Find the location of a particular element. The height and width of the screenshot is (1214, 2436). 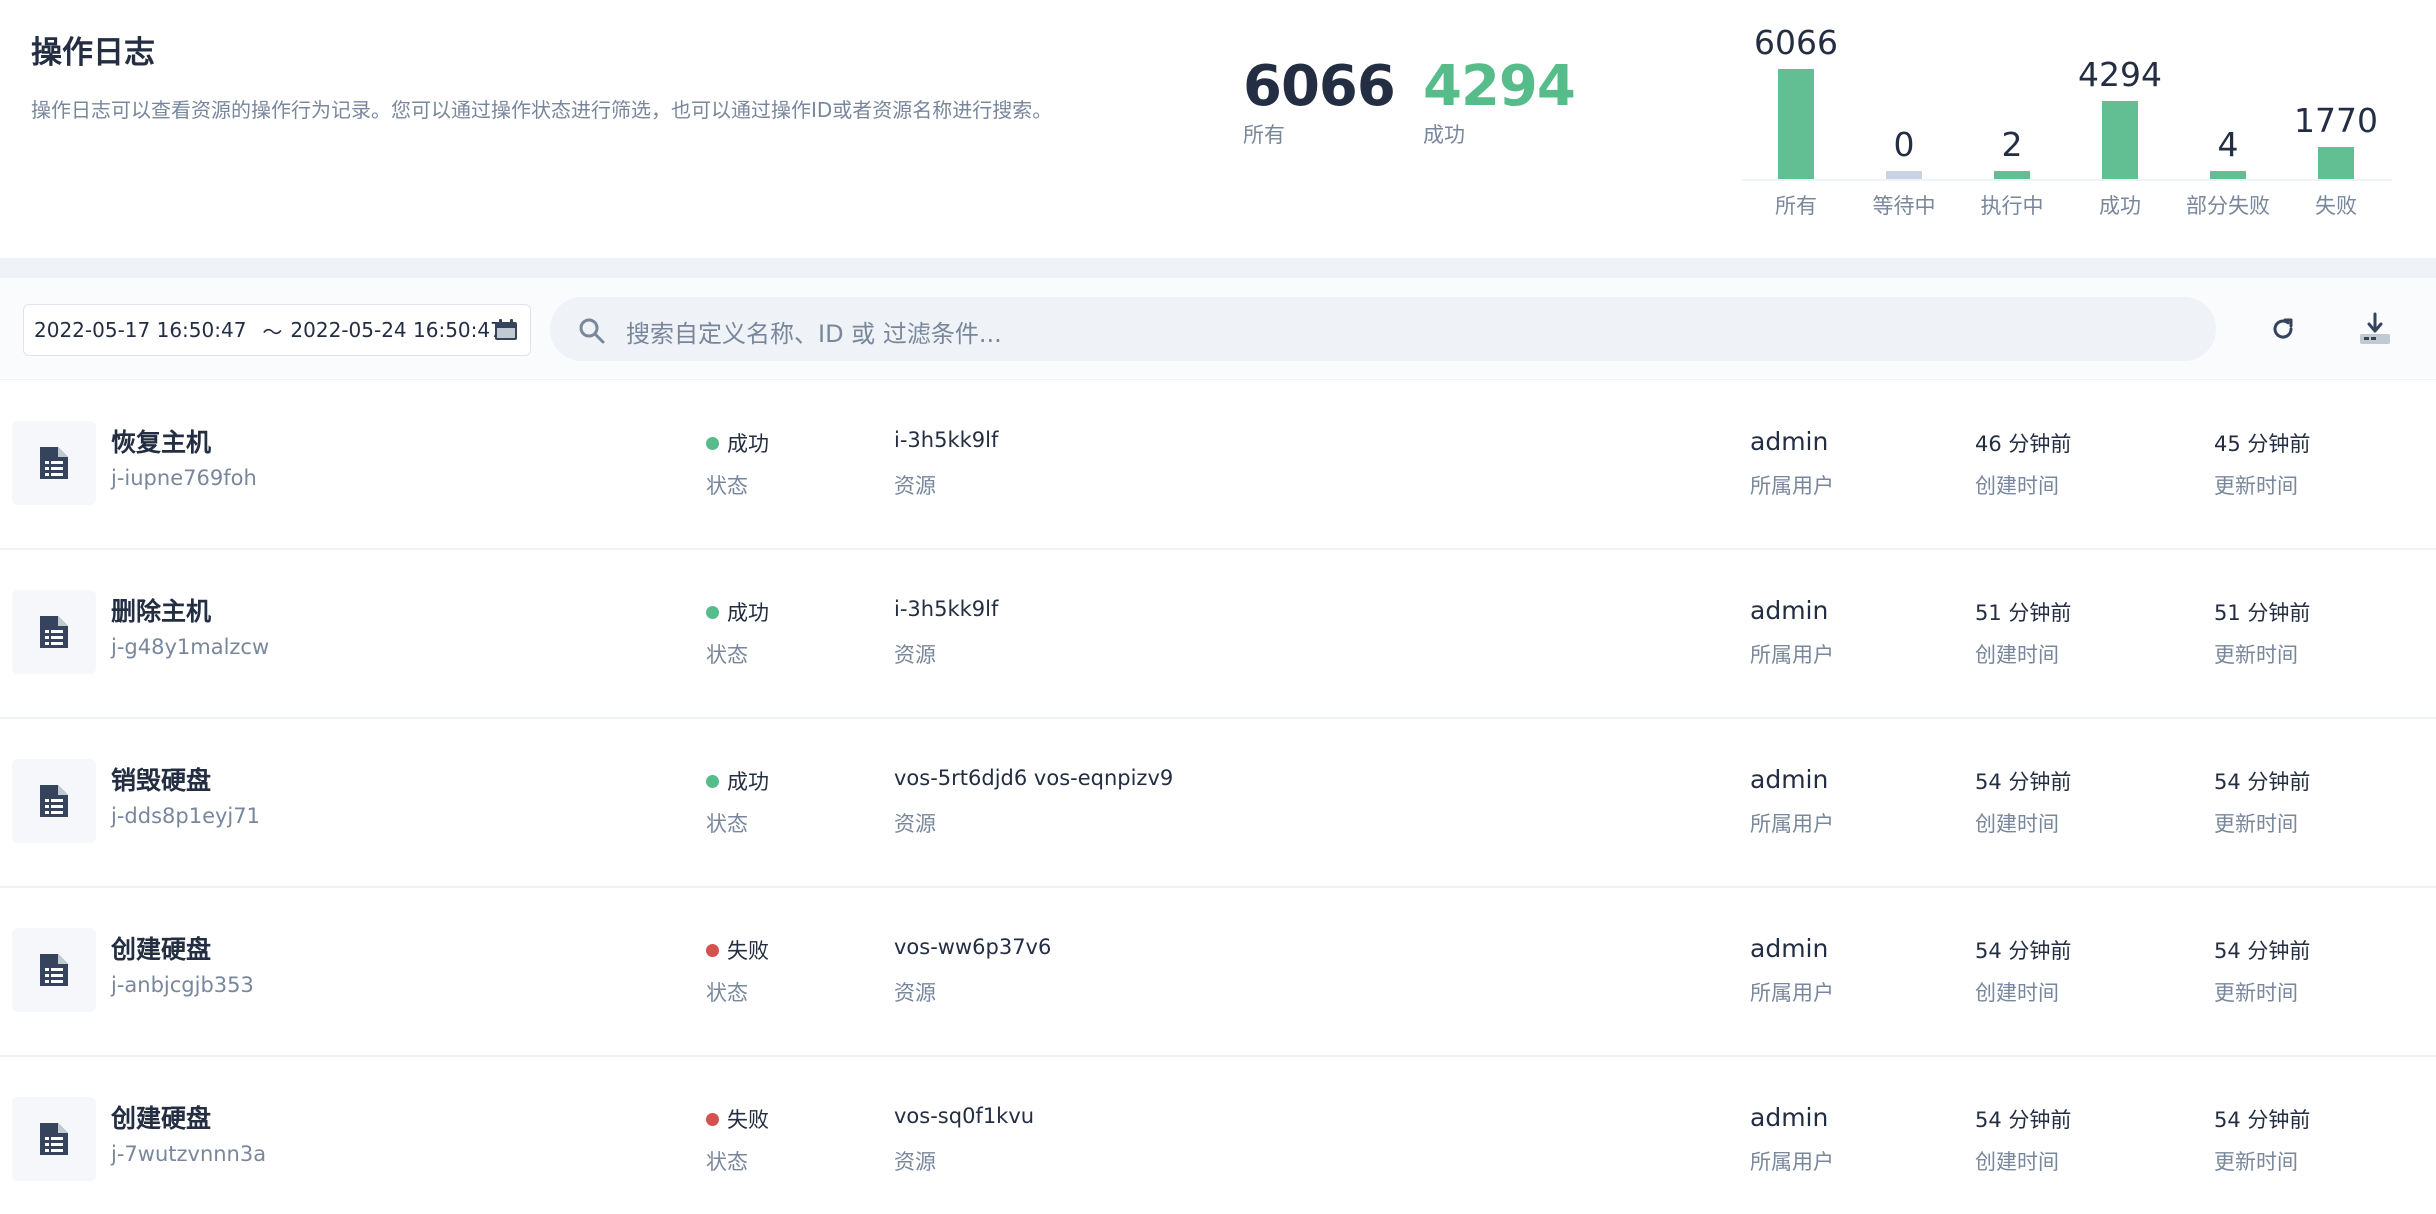

calendar-icon is located at coordinates (506, 330).